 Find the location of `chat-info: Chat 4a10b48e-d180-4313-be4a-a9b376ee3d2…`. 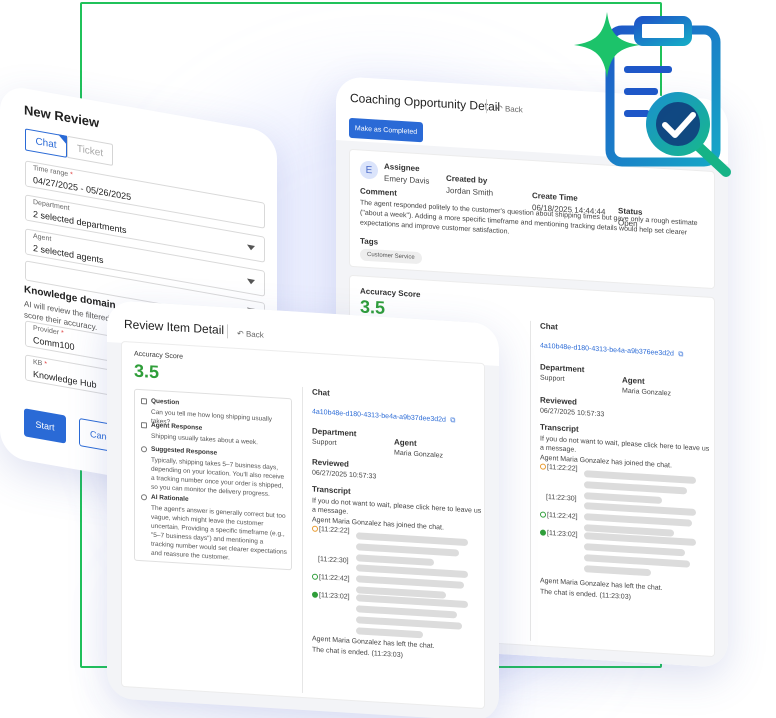

chat-info: Chat 4a10b48e-d180-4313-be4a-a9b376ee3d2… is located at coordinates (625, 464).